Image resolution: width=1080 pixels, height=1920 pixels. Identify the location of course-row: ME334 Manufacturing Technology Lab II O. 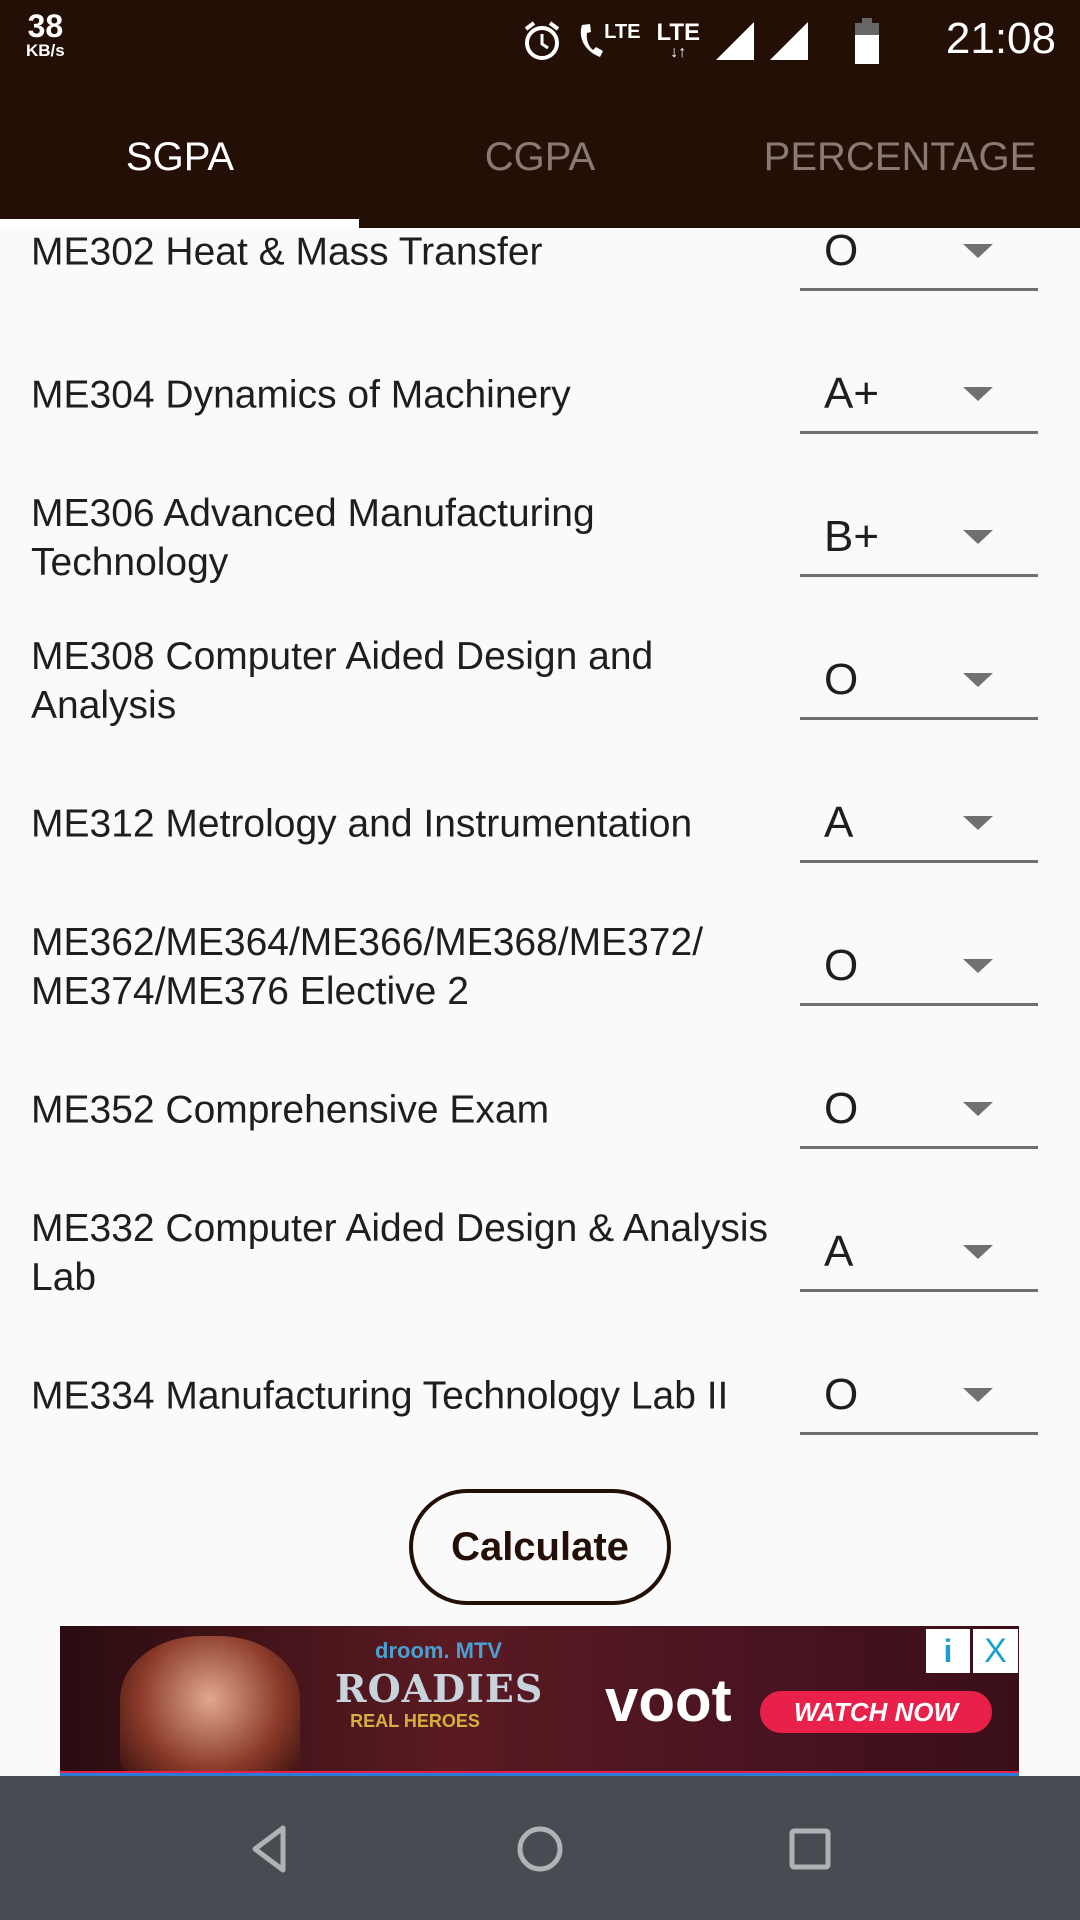
(540, 1395).